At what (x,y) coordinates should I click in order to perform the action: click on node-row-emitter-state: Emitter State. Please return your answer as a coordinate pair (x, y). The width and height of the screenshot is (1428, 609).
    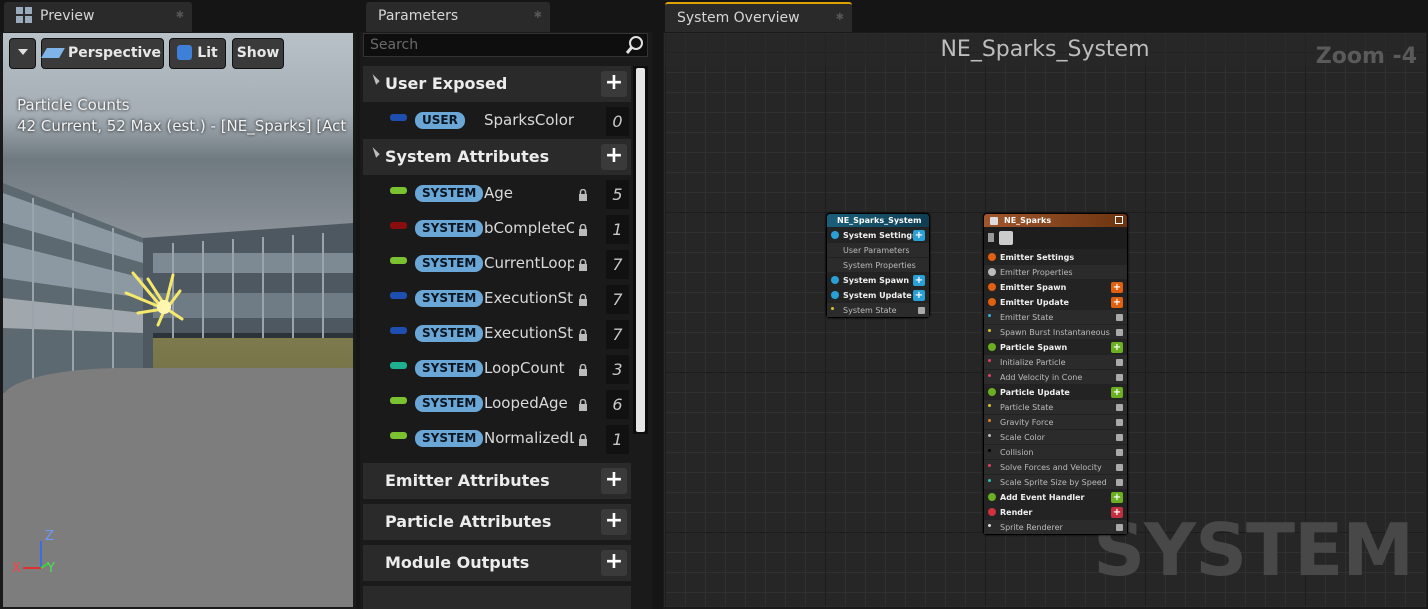
    Looking at the image, I should click on (1055, 316).